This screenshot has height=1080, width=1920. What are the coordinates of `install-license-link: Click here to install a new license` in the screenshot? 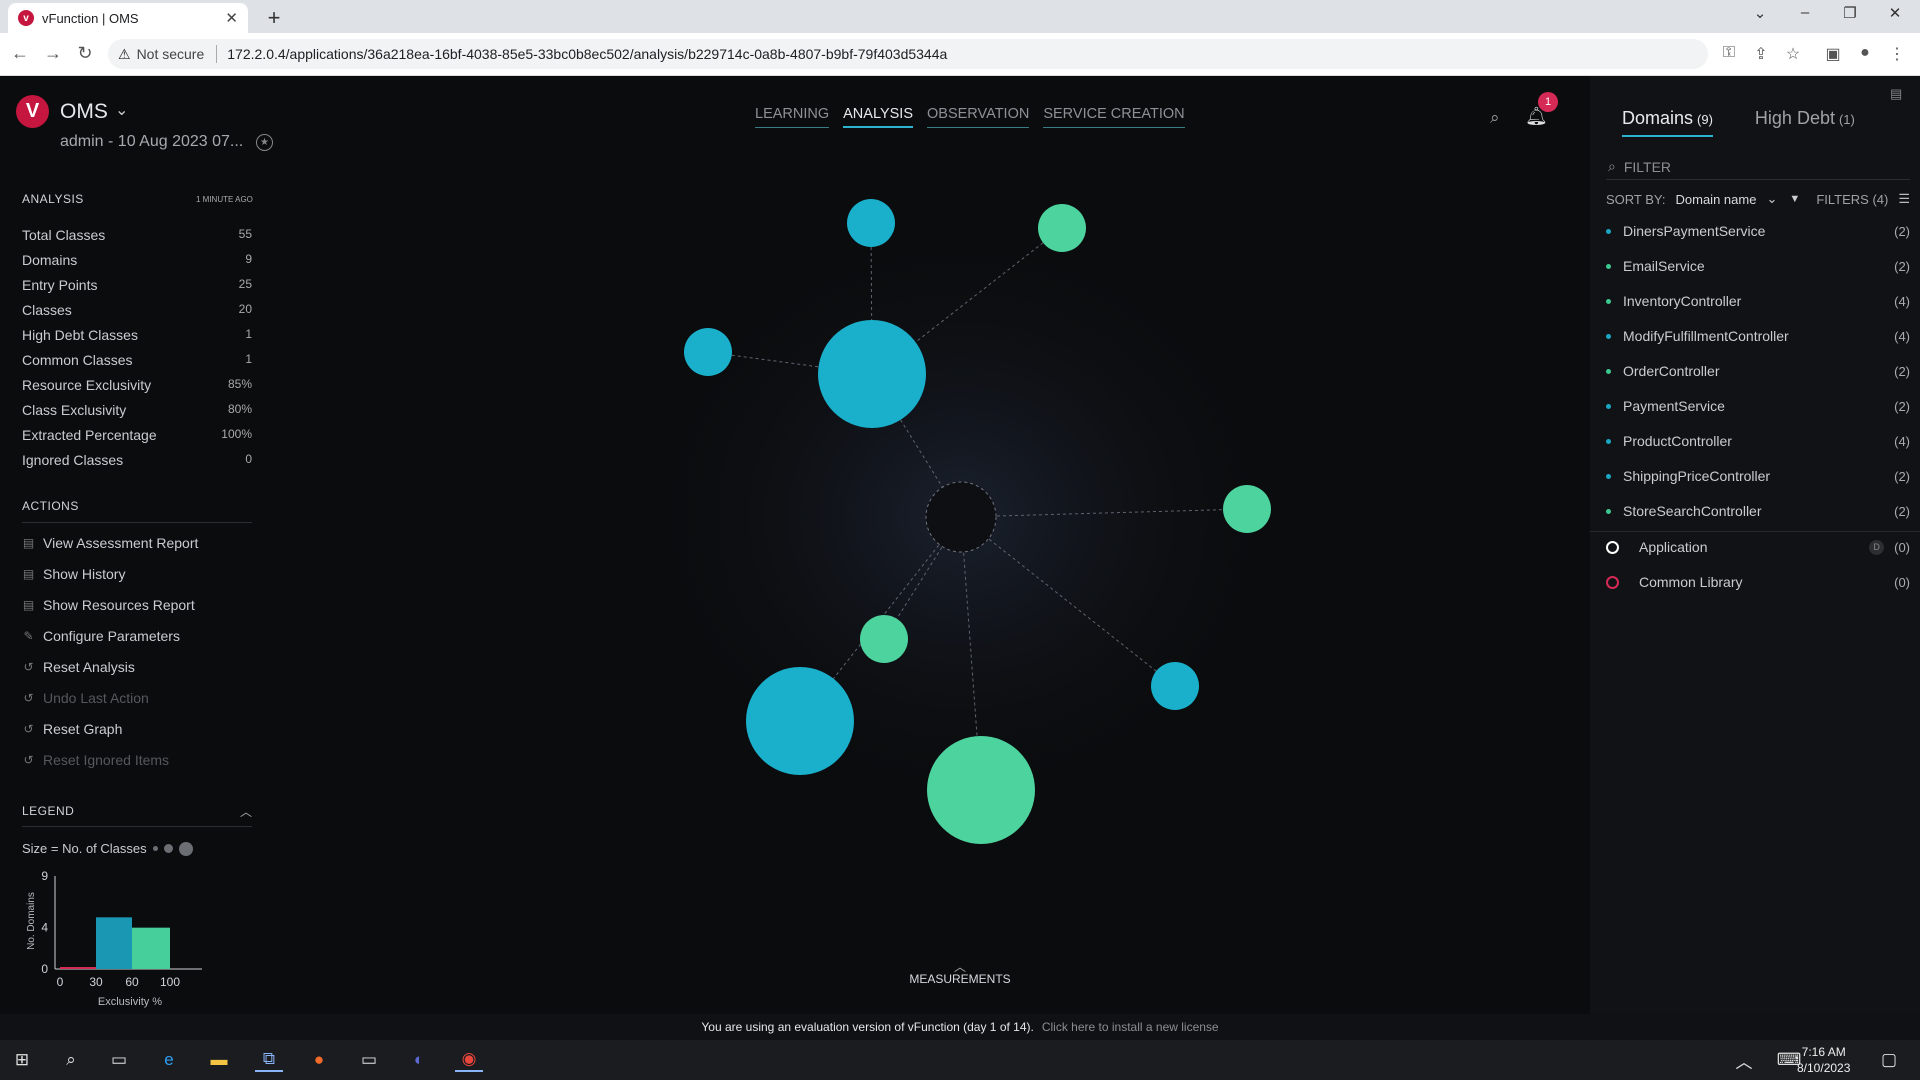 It's located at (1130, 1027).